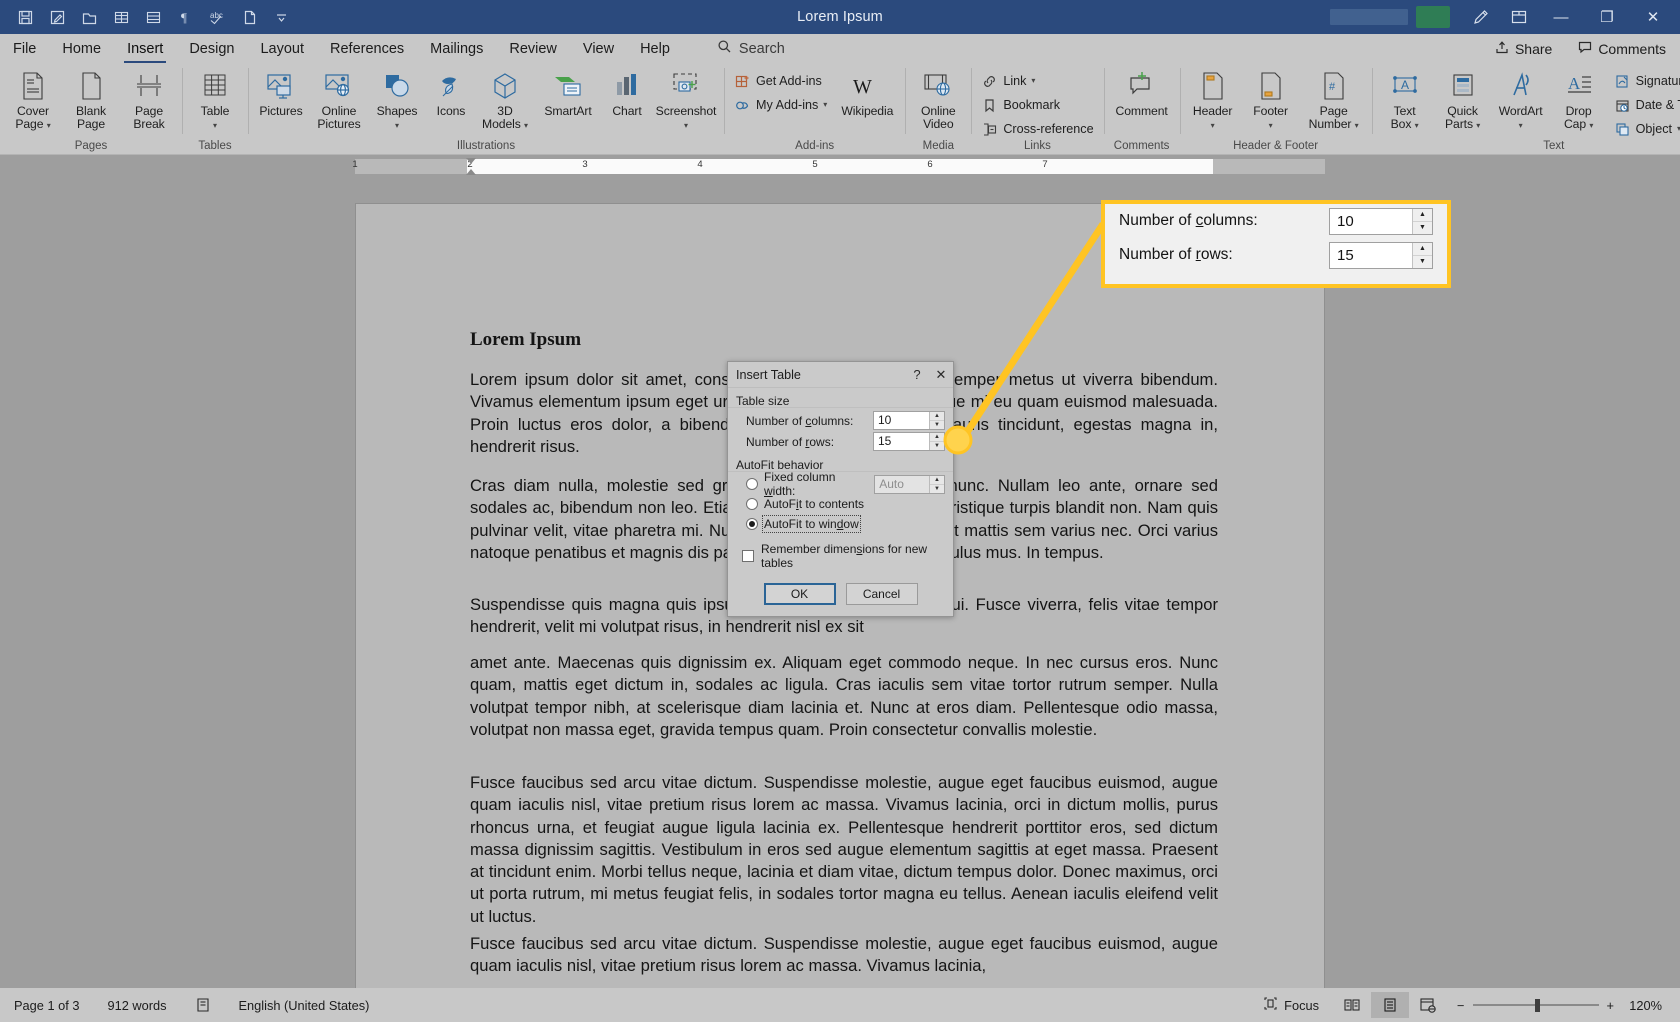 This screenshot has width=1680, height=1022. Describe the element at coordinates (1561, 17) in the screenshot. I see `minimize-button: —` at that location.